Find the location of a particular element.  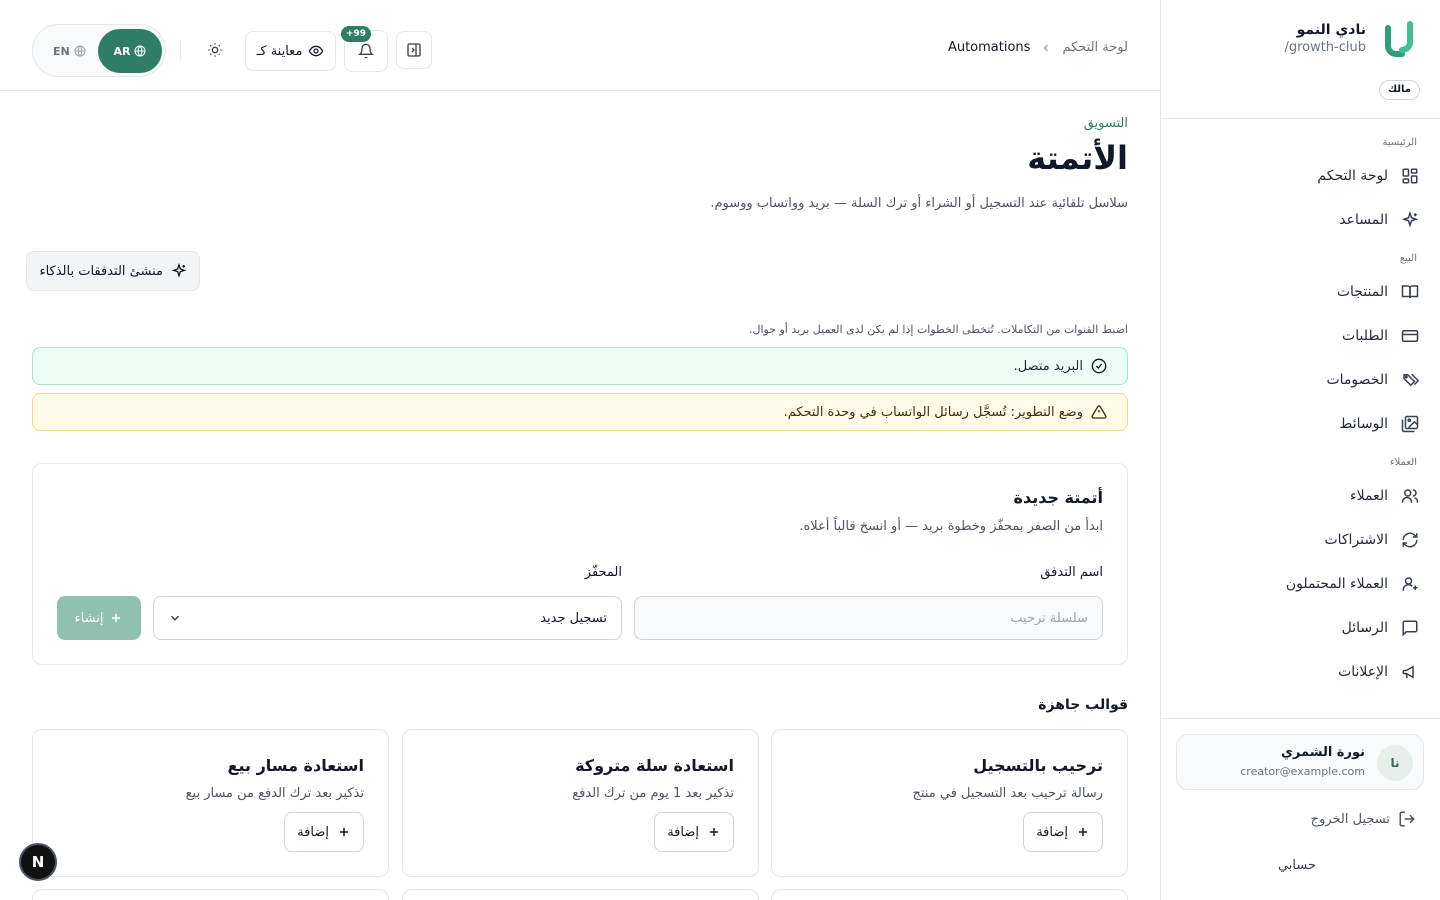

eye-icon is located at coordinates (316, 51).